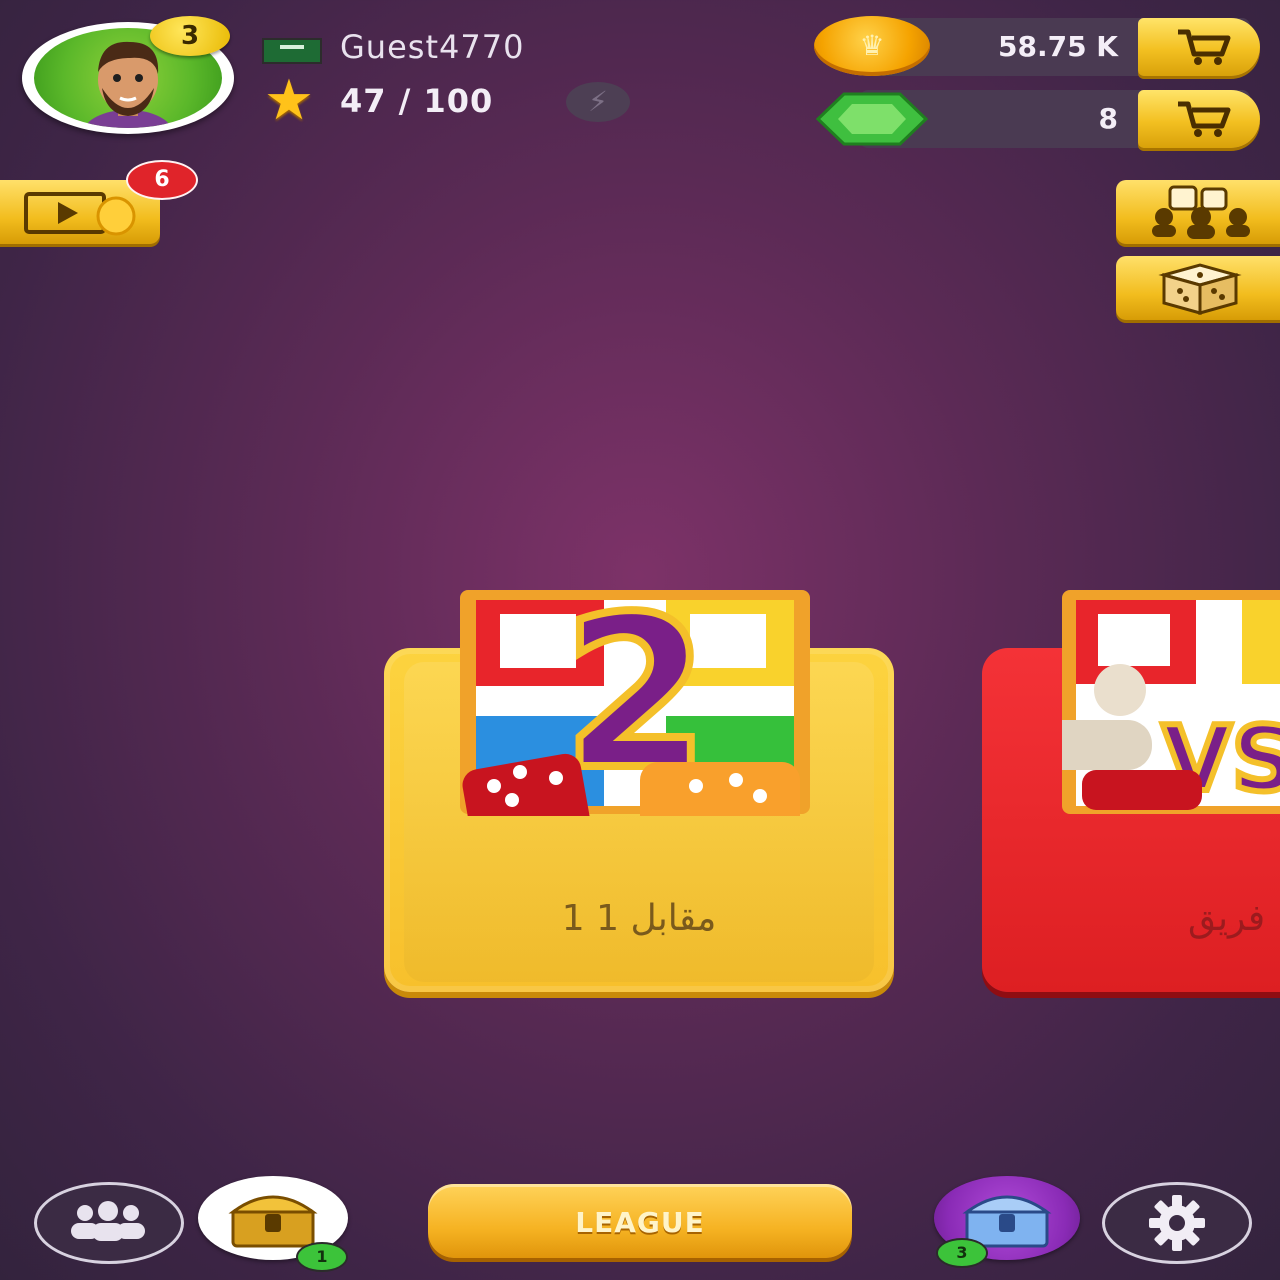 This screenshot has width=1280, height=1280. I want to click on ludo-board-icon: 2, so click(635, 703).